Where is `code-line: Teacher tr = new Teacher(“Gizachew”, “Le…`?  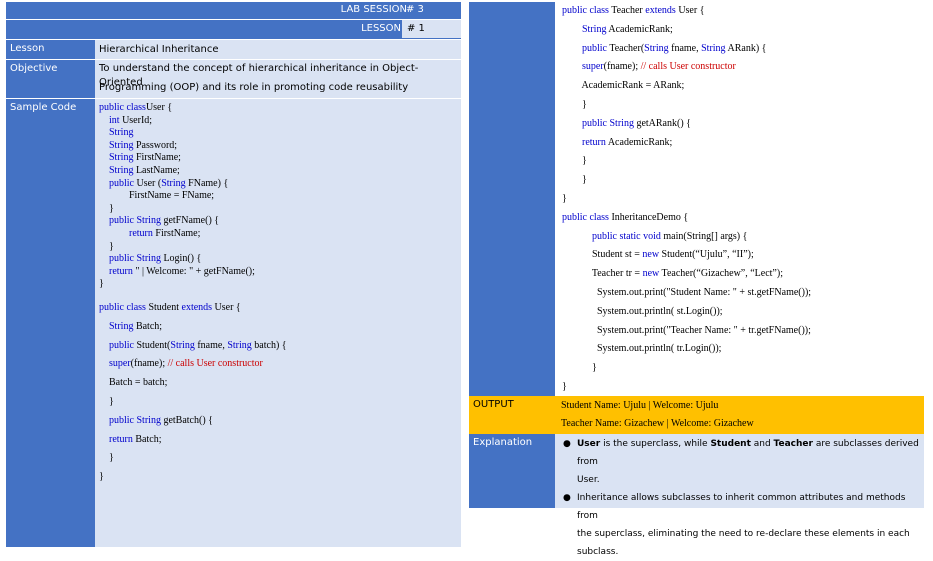
code-line: Teacher tr = new Teacher(“Gizachew”, “Le… is located at coordinates (672, 273).